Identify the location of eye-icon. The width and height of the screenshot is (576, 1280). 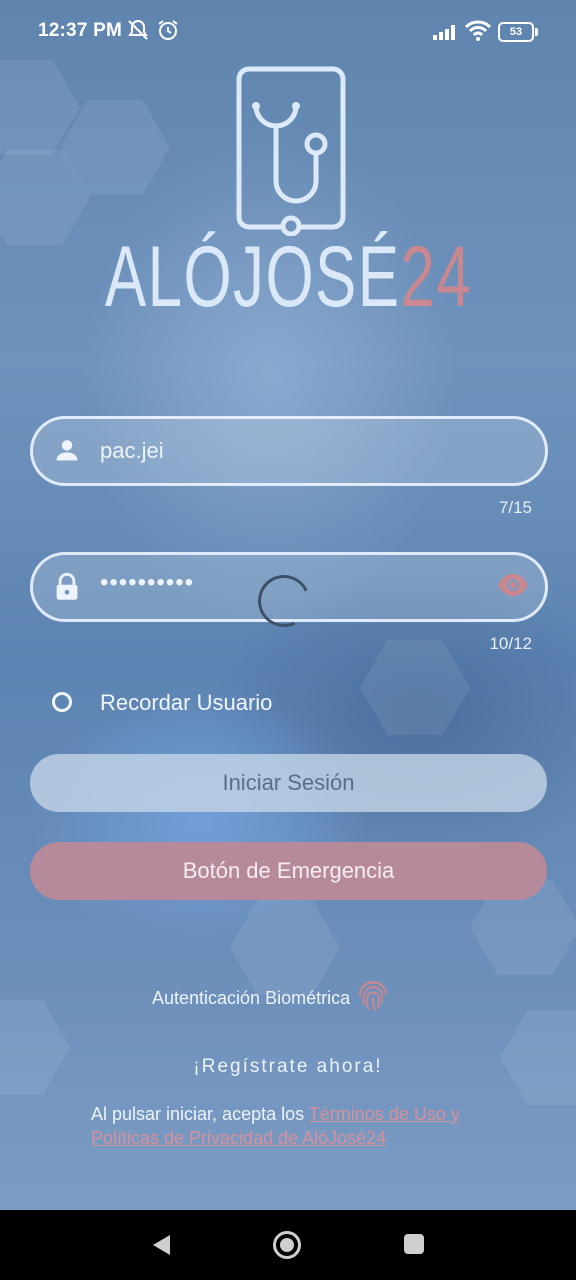
(513, 587).